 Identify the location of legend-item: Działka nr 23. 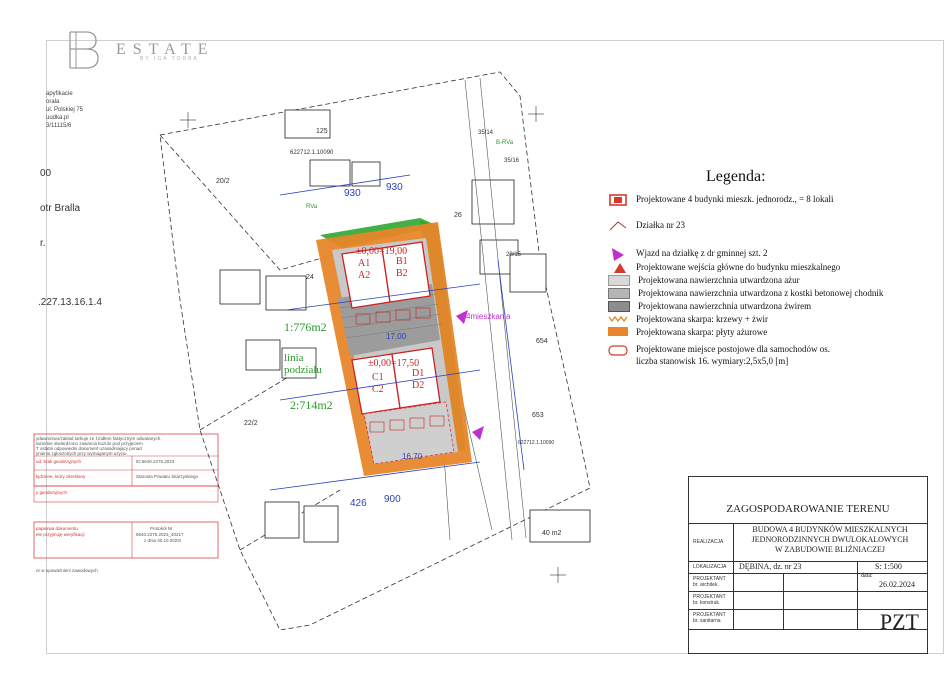
(646, 225).